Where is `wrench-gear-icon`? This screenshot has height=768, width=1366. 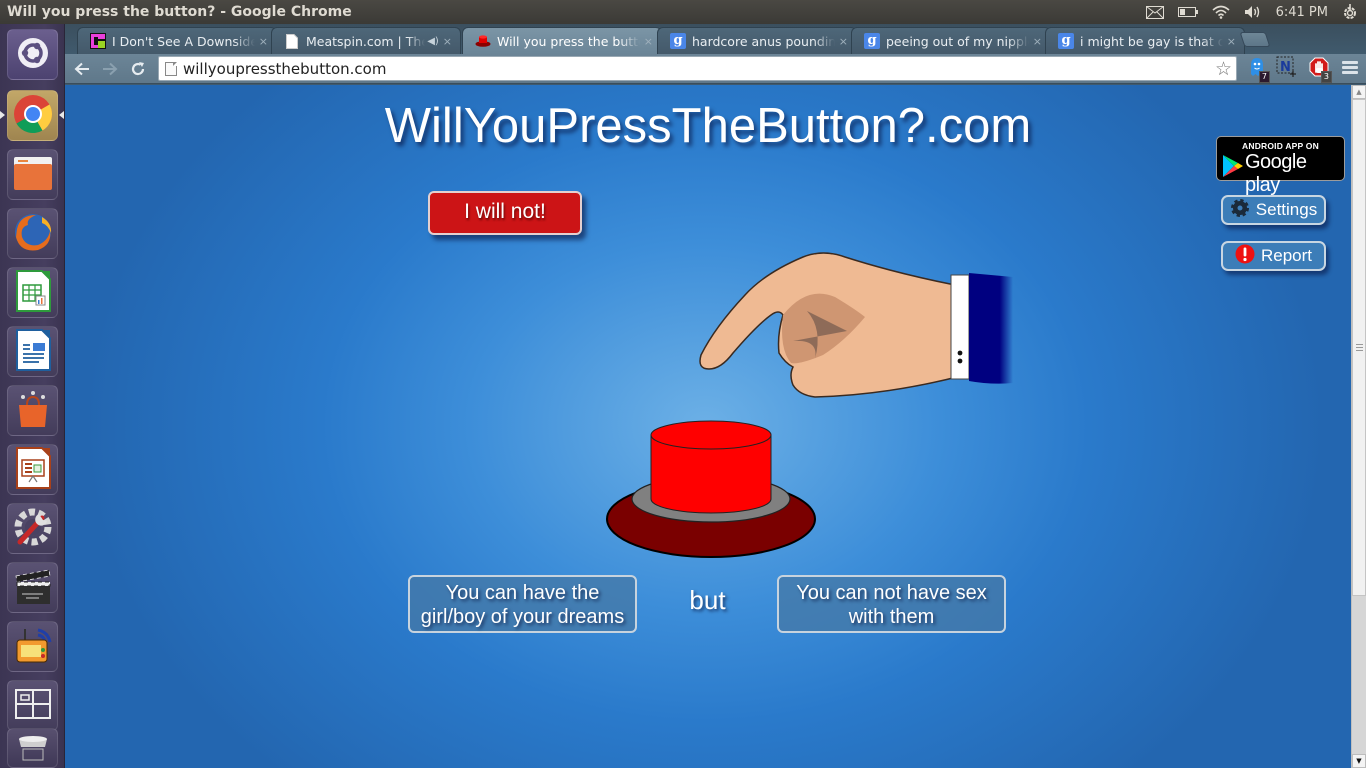 wrench-gear-icon is located at coordinates (33, 529).